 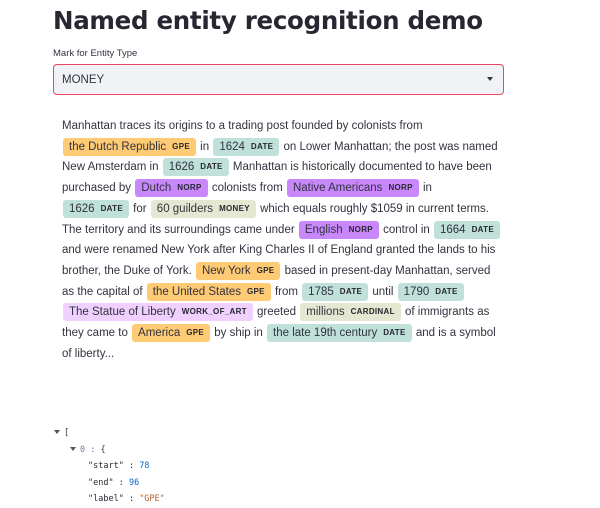 I want to click on entity-mark: Dutch NORP, so click(x=171, y=188).